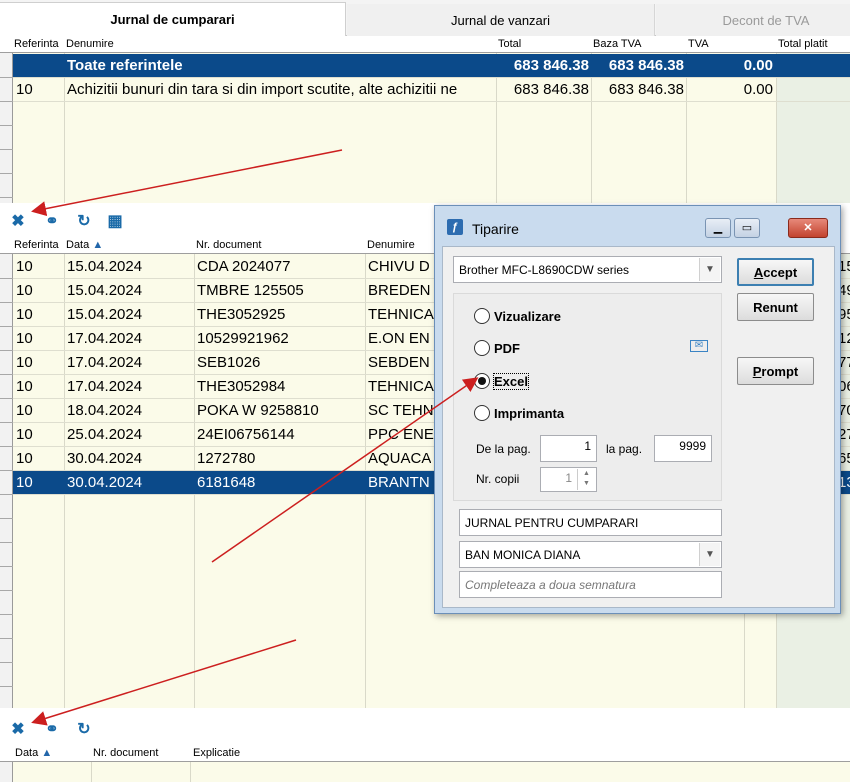 The height and width of the screenshot is (782, 850). I want to click on cell-denumire: E.ON EN, so click(399, 338).